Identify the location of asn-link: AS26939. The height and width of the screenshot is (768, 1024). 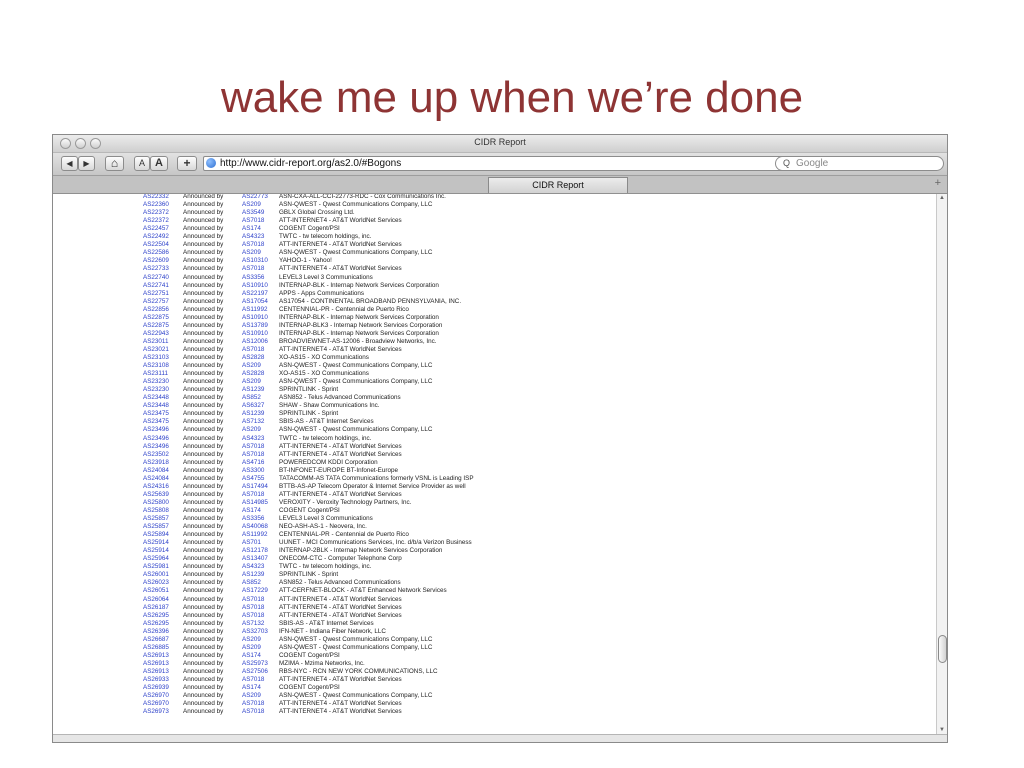
(156, 687).